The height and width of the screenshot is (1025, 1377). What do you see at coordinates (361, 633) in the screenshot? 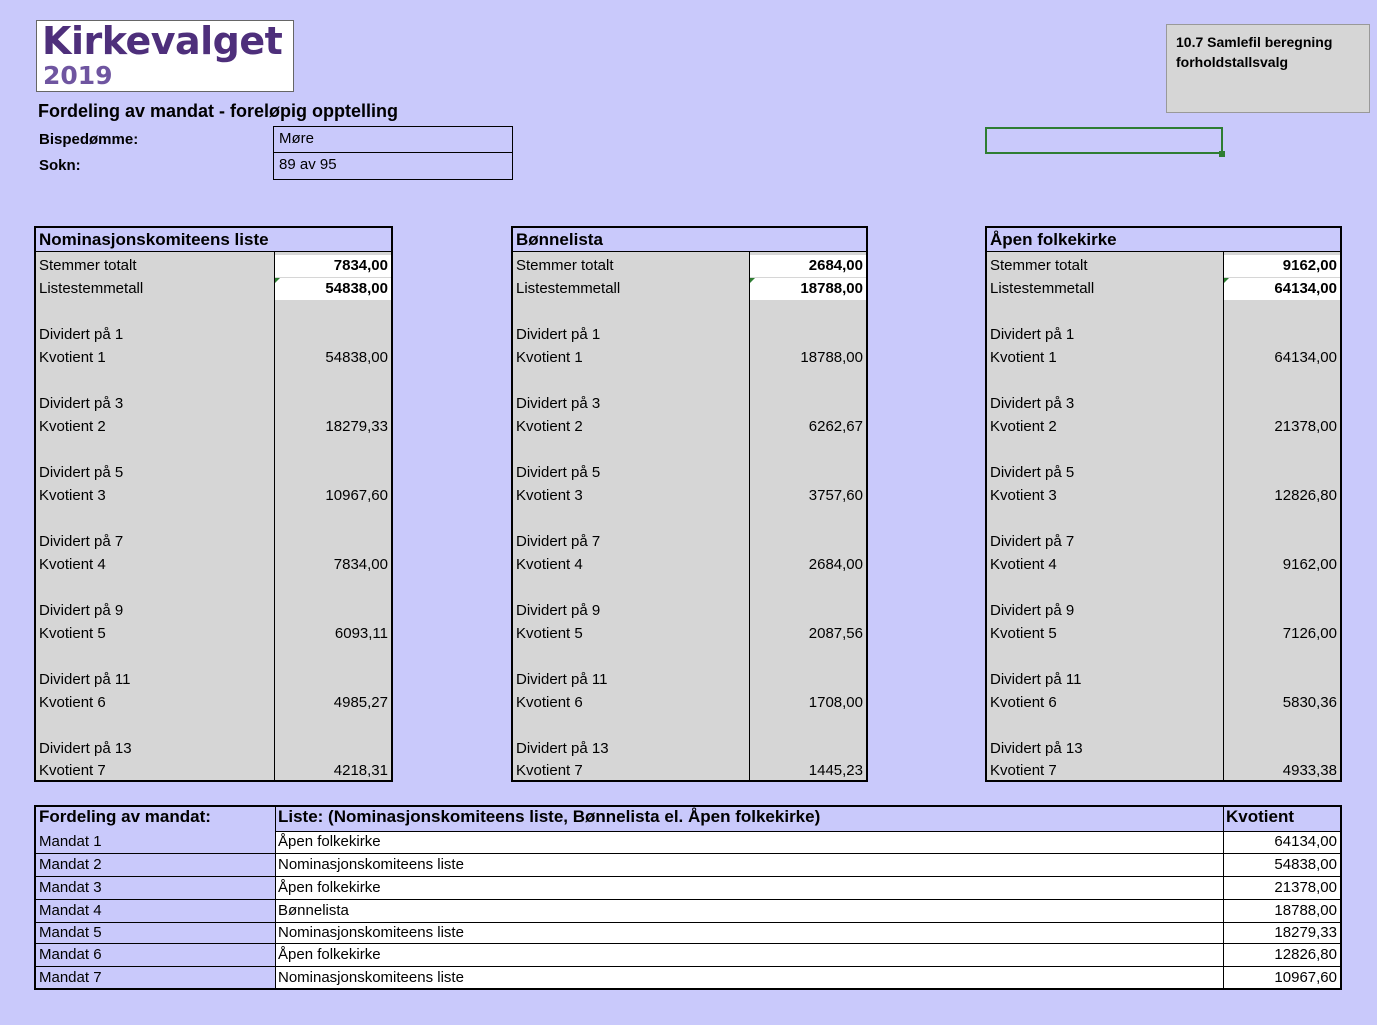
I see `quotient-value: 6093,11` at bounding box center [361, 633].